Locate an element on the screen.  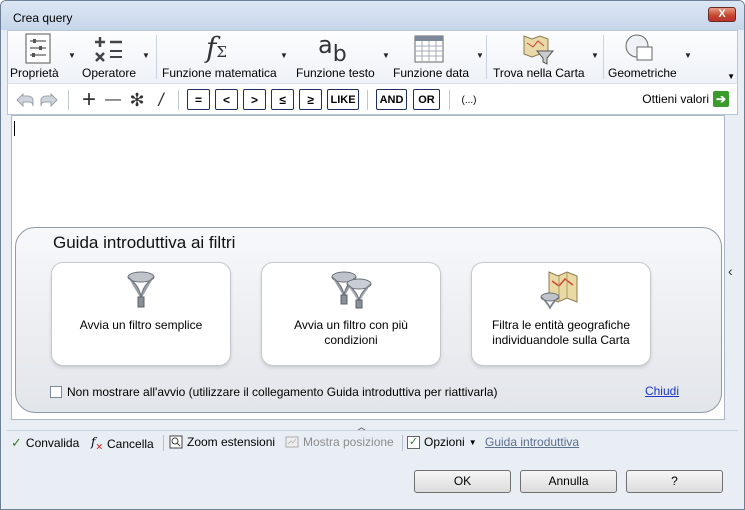
zoom-extent-icon is located at coordinates (176, 442).